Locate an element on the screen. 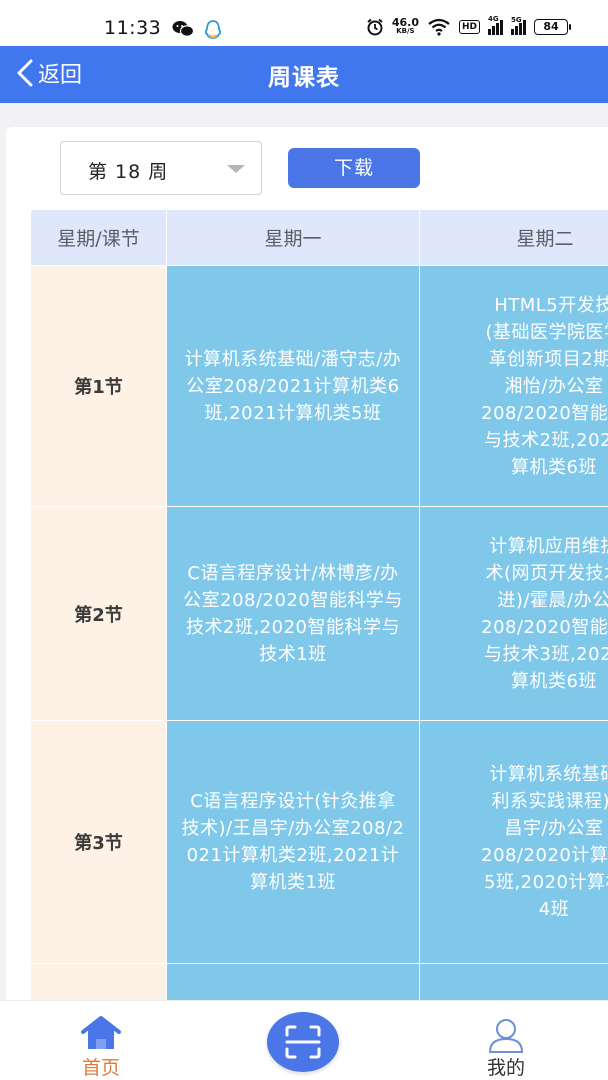 The width and height of the screenshot is (608, 1080). table-row is located at coordinates (319, 982).